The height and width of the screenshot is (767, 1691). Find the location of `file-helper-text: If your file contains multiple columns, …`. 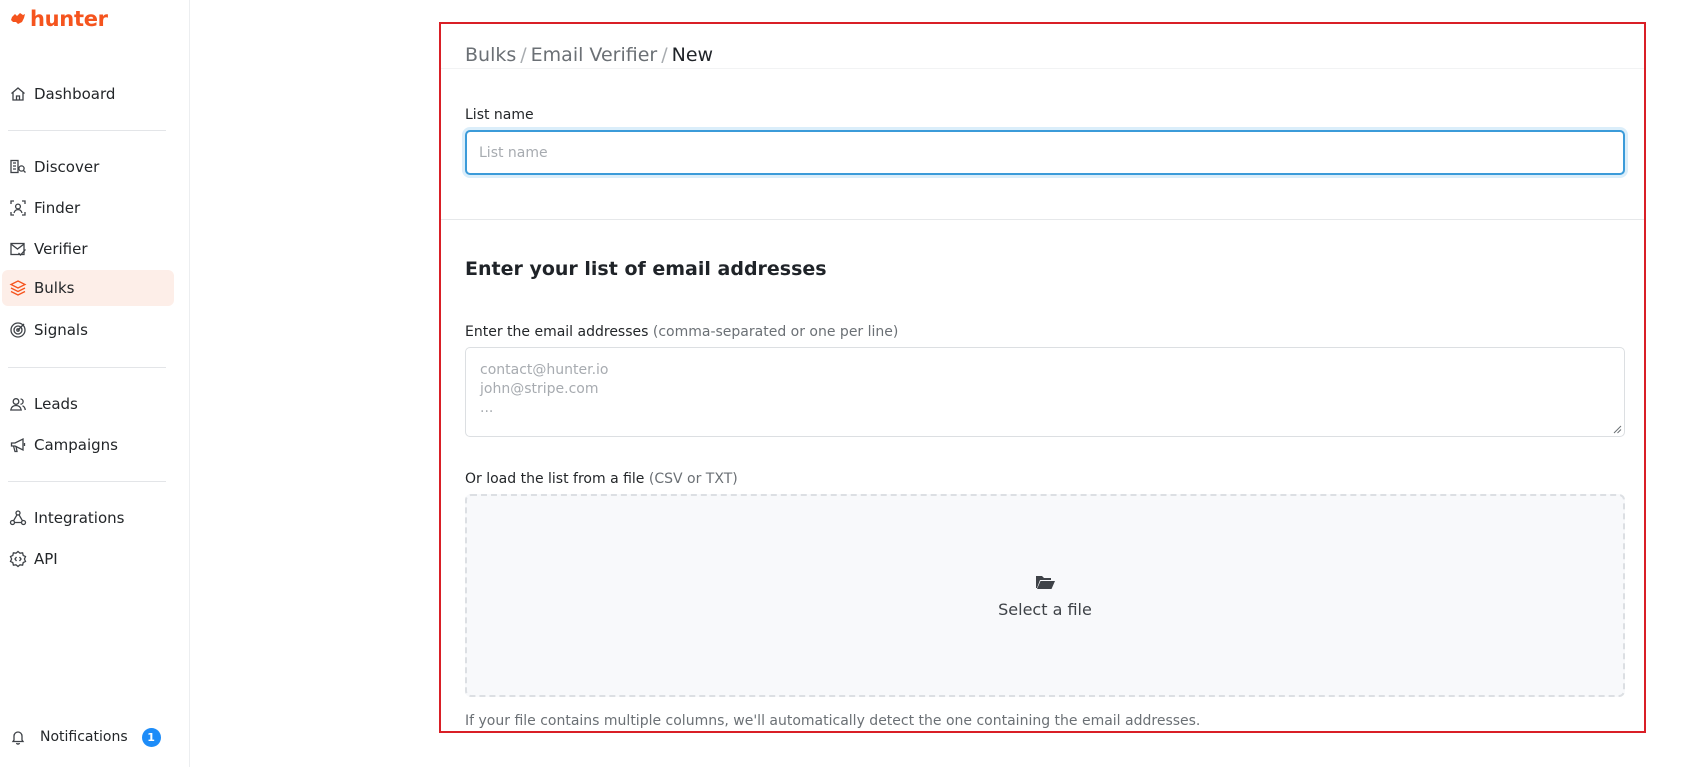

file-helper-text: If your file contains multiple columns, … is located at coordinates (833, 721).